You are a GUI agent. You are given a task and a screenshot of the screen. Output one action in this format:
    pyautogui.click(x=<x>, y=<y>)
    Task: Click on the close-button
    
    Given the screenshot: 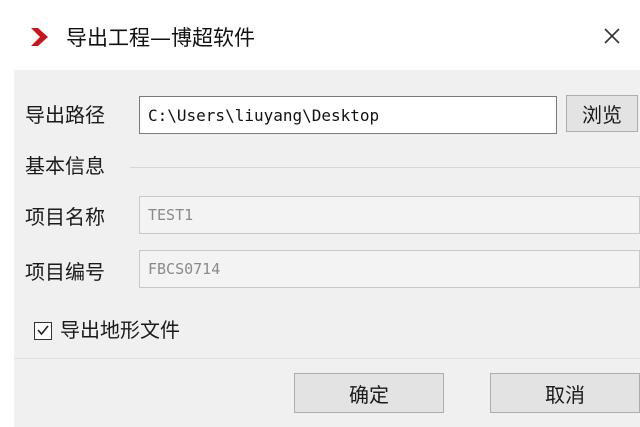 What is the action you would take?
    pyautogui.click(x=612, y=38)
    